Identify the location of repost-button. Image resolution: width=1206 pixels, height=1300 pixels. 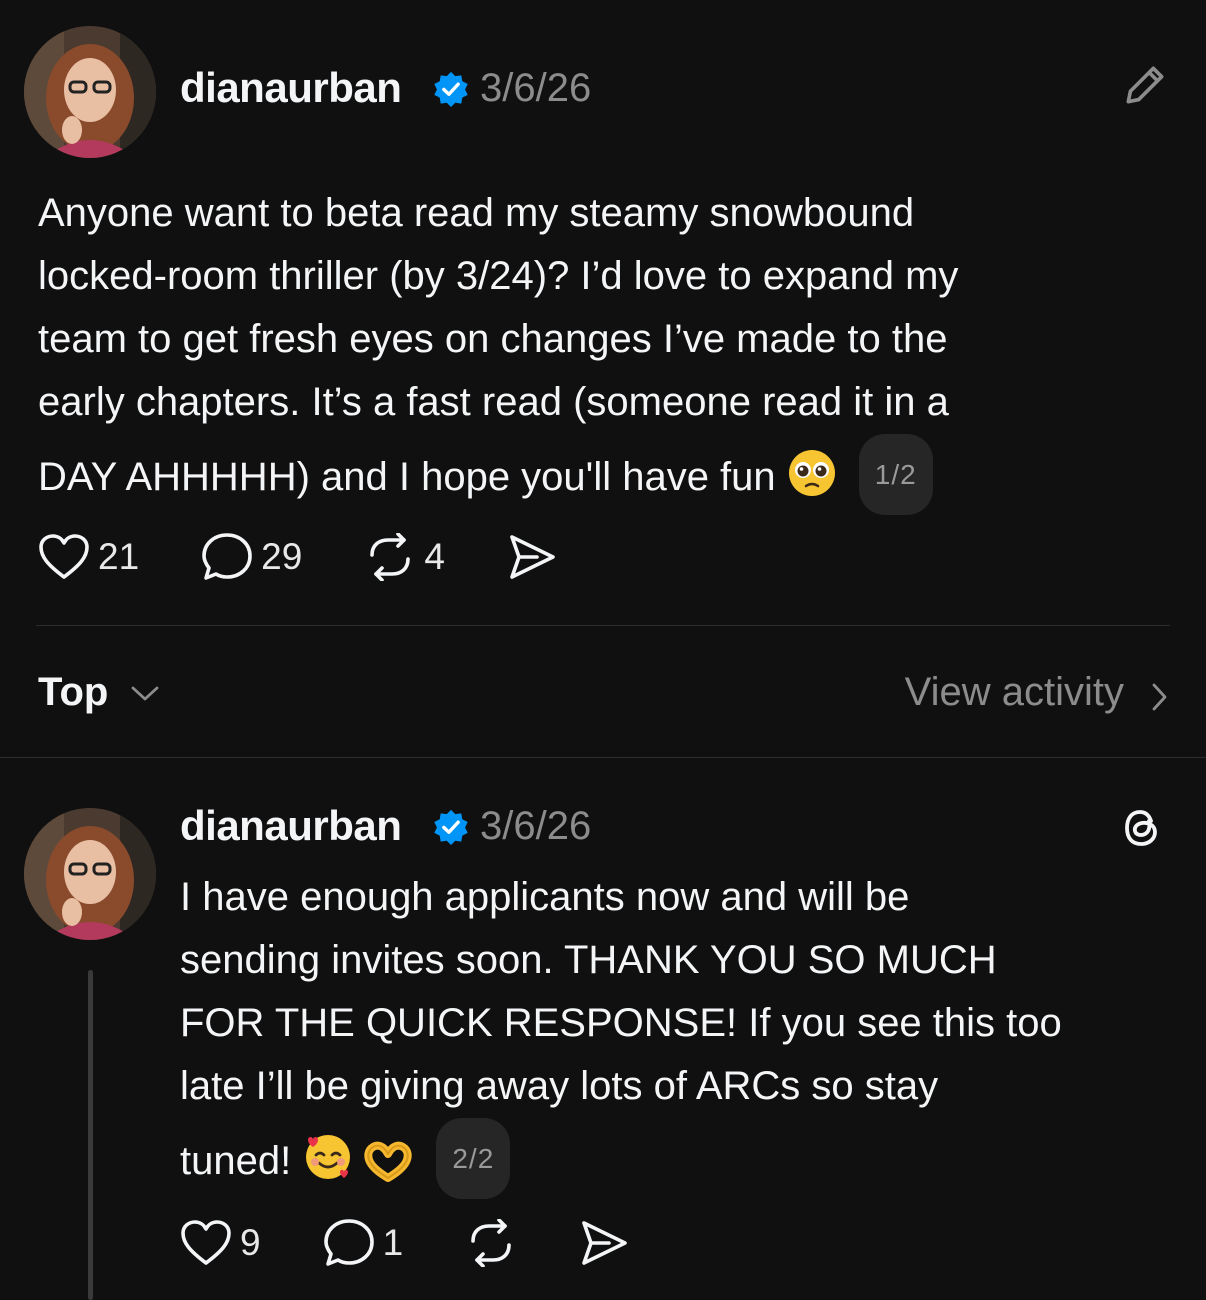
(491, 1243).